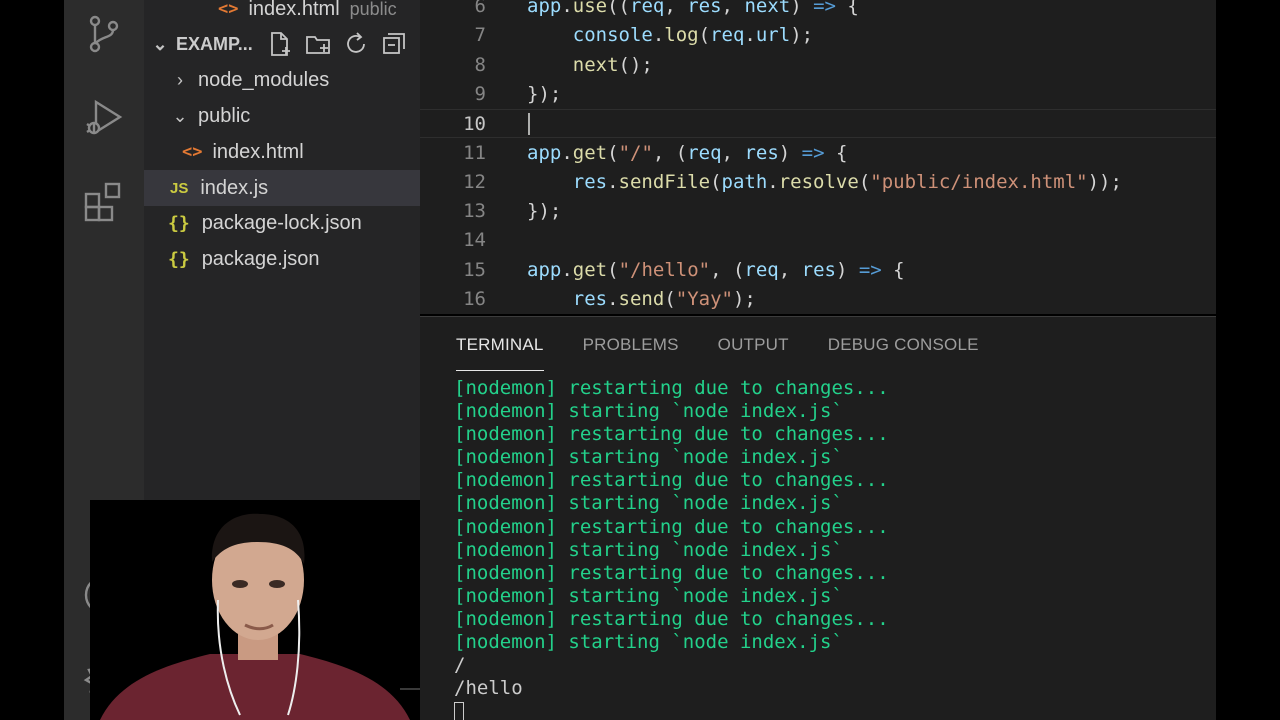  I want to click on code-line: 6 app.use((req, res, next) => {, so click(818, 10).